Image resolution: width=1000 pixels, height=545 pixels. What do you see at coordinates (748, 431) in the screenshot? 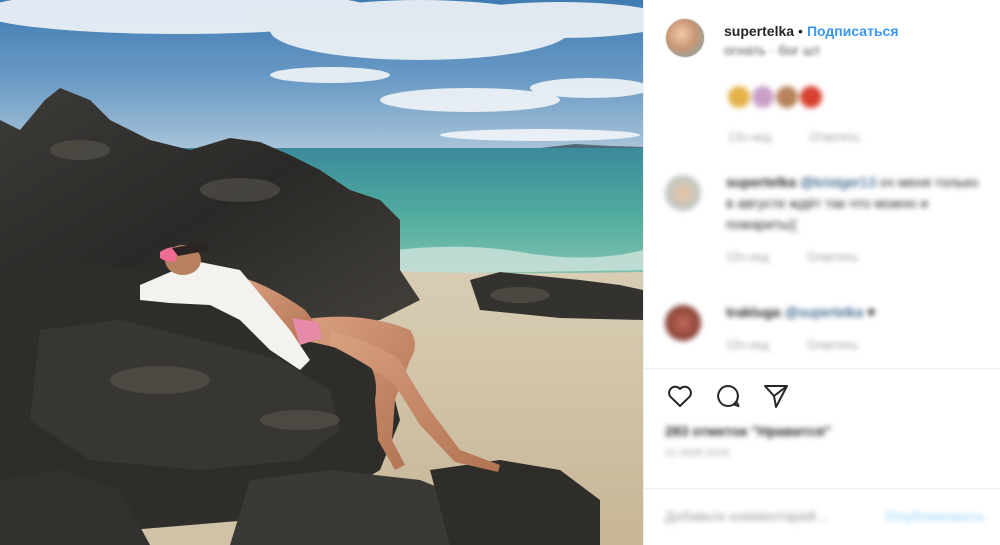
I see `likes-count: 283 отметок "Нравится"` at bounding box center [748, 431].